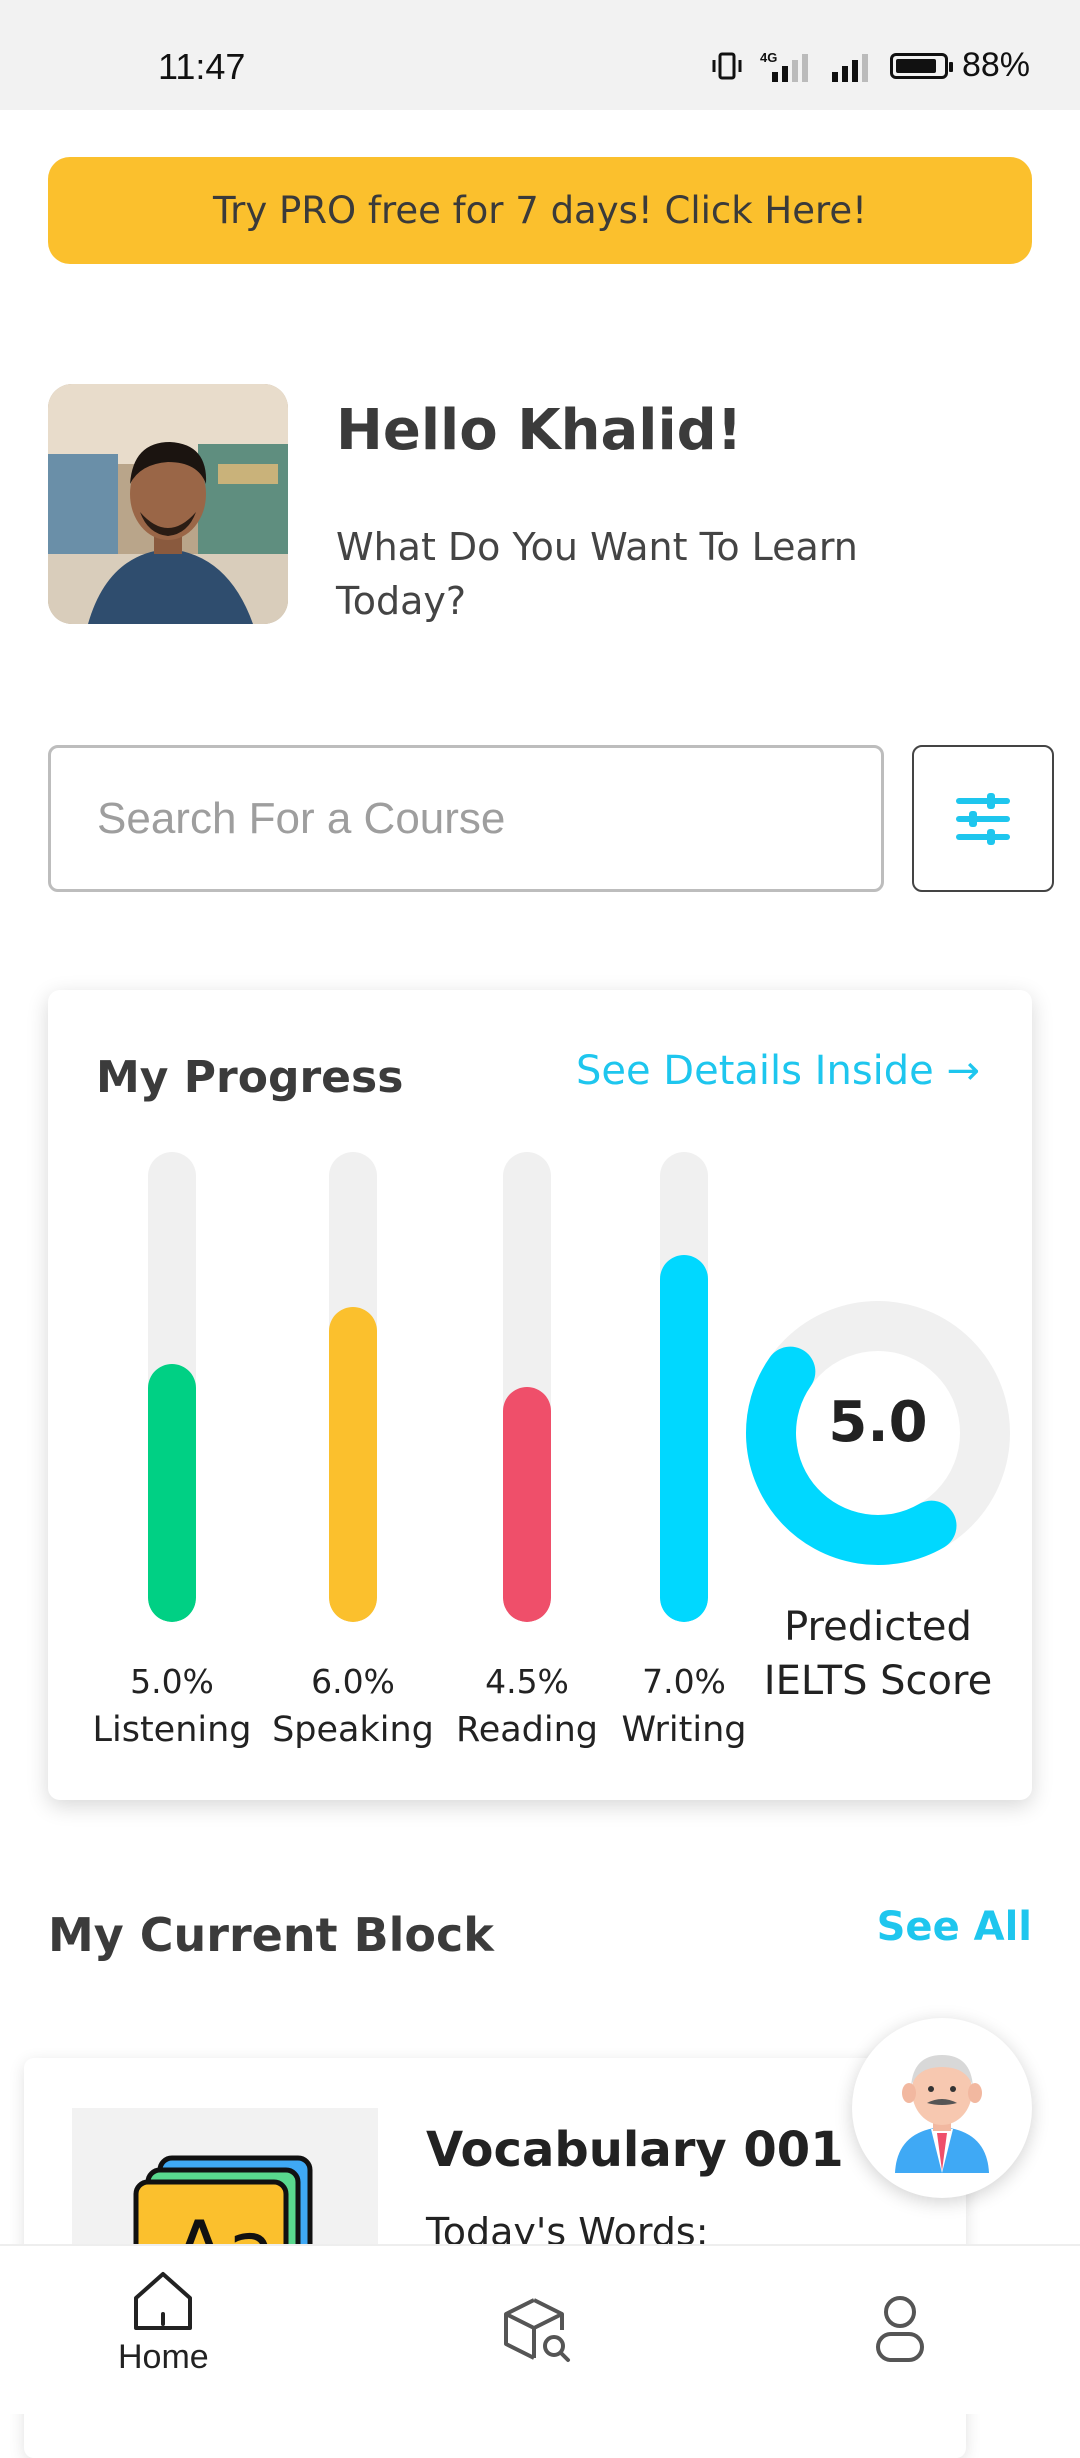 The height and width of the screenshot is (2458, 1080). Describe the element at coordinates (768, 57) in the screenshot. I see `network-type: 4G` at that location.